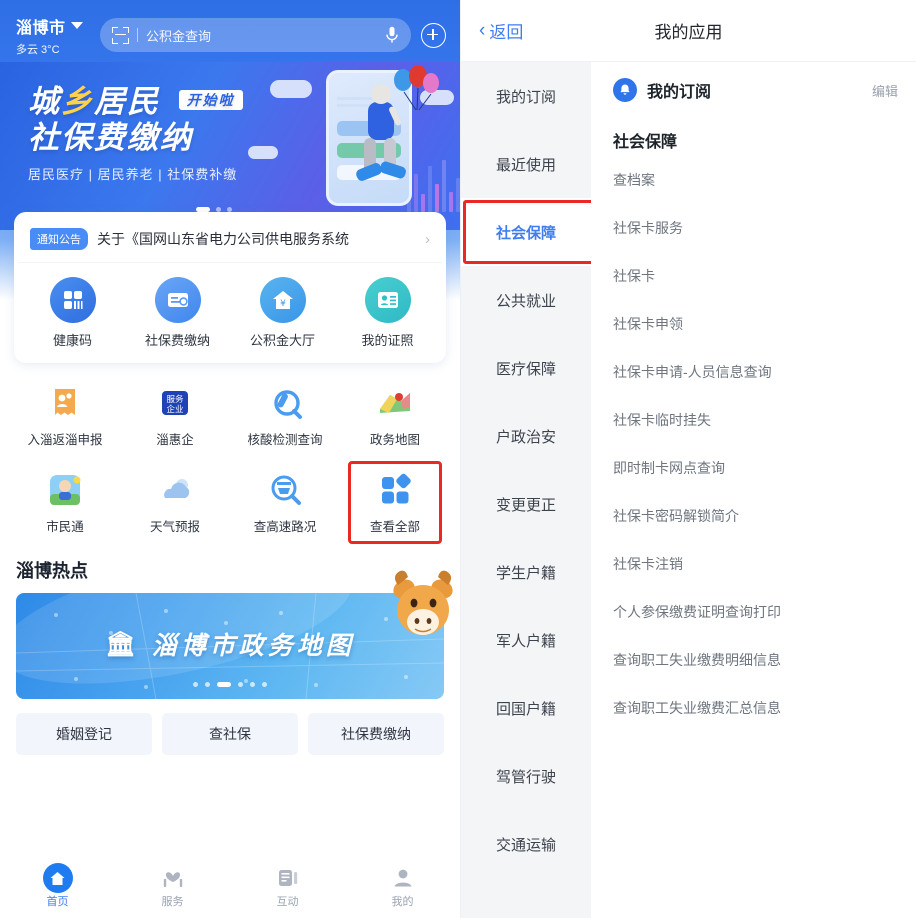  What do you see at coordinates (282, 300) in the screenshot?
I see `housing-fund-hall-icon: ¥` at bounding box center [282, 300].